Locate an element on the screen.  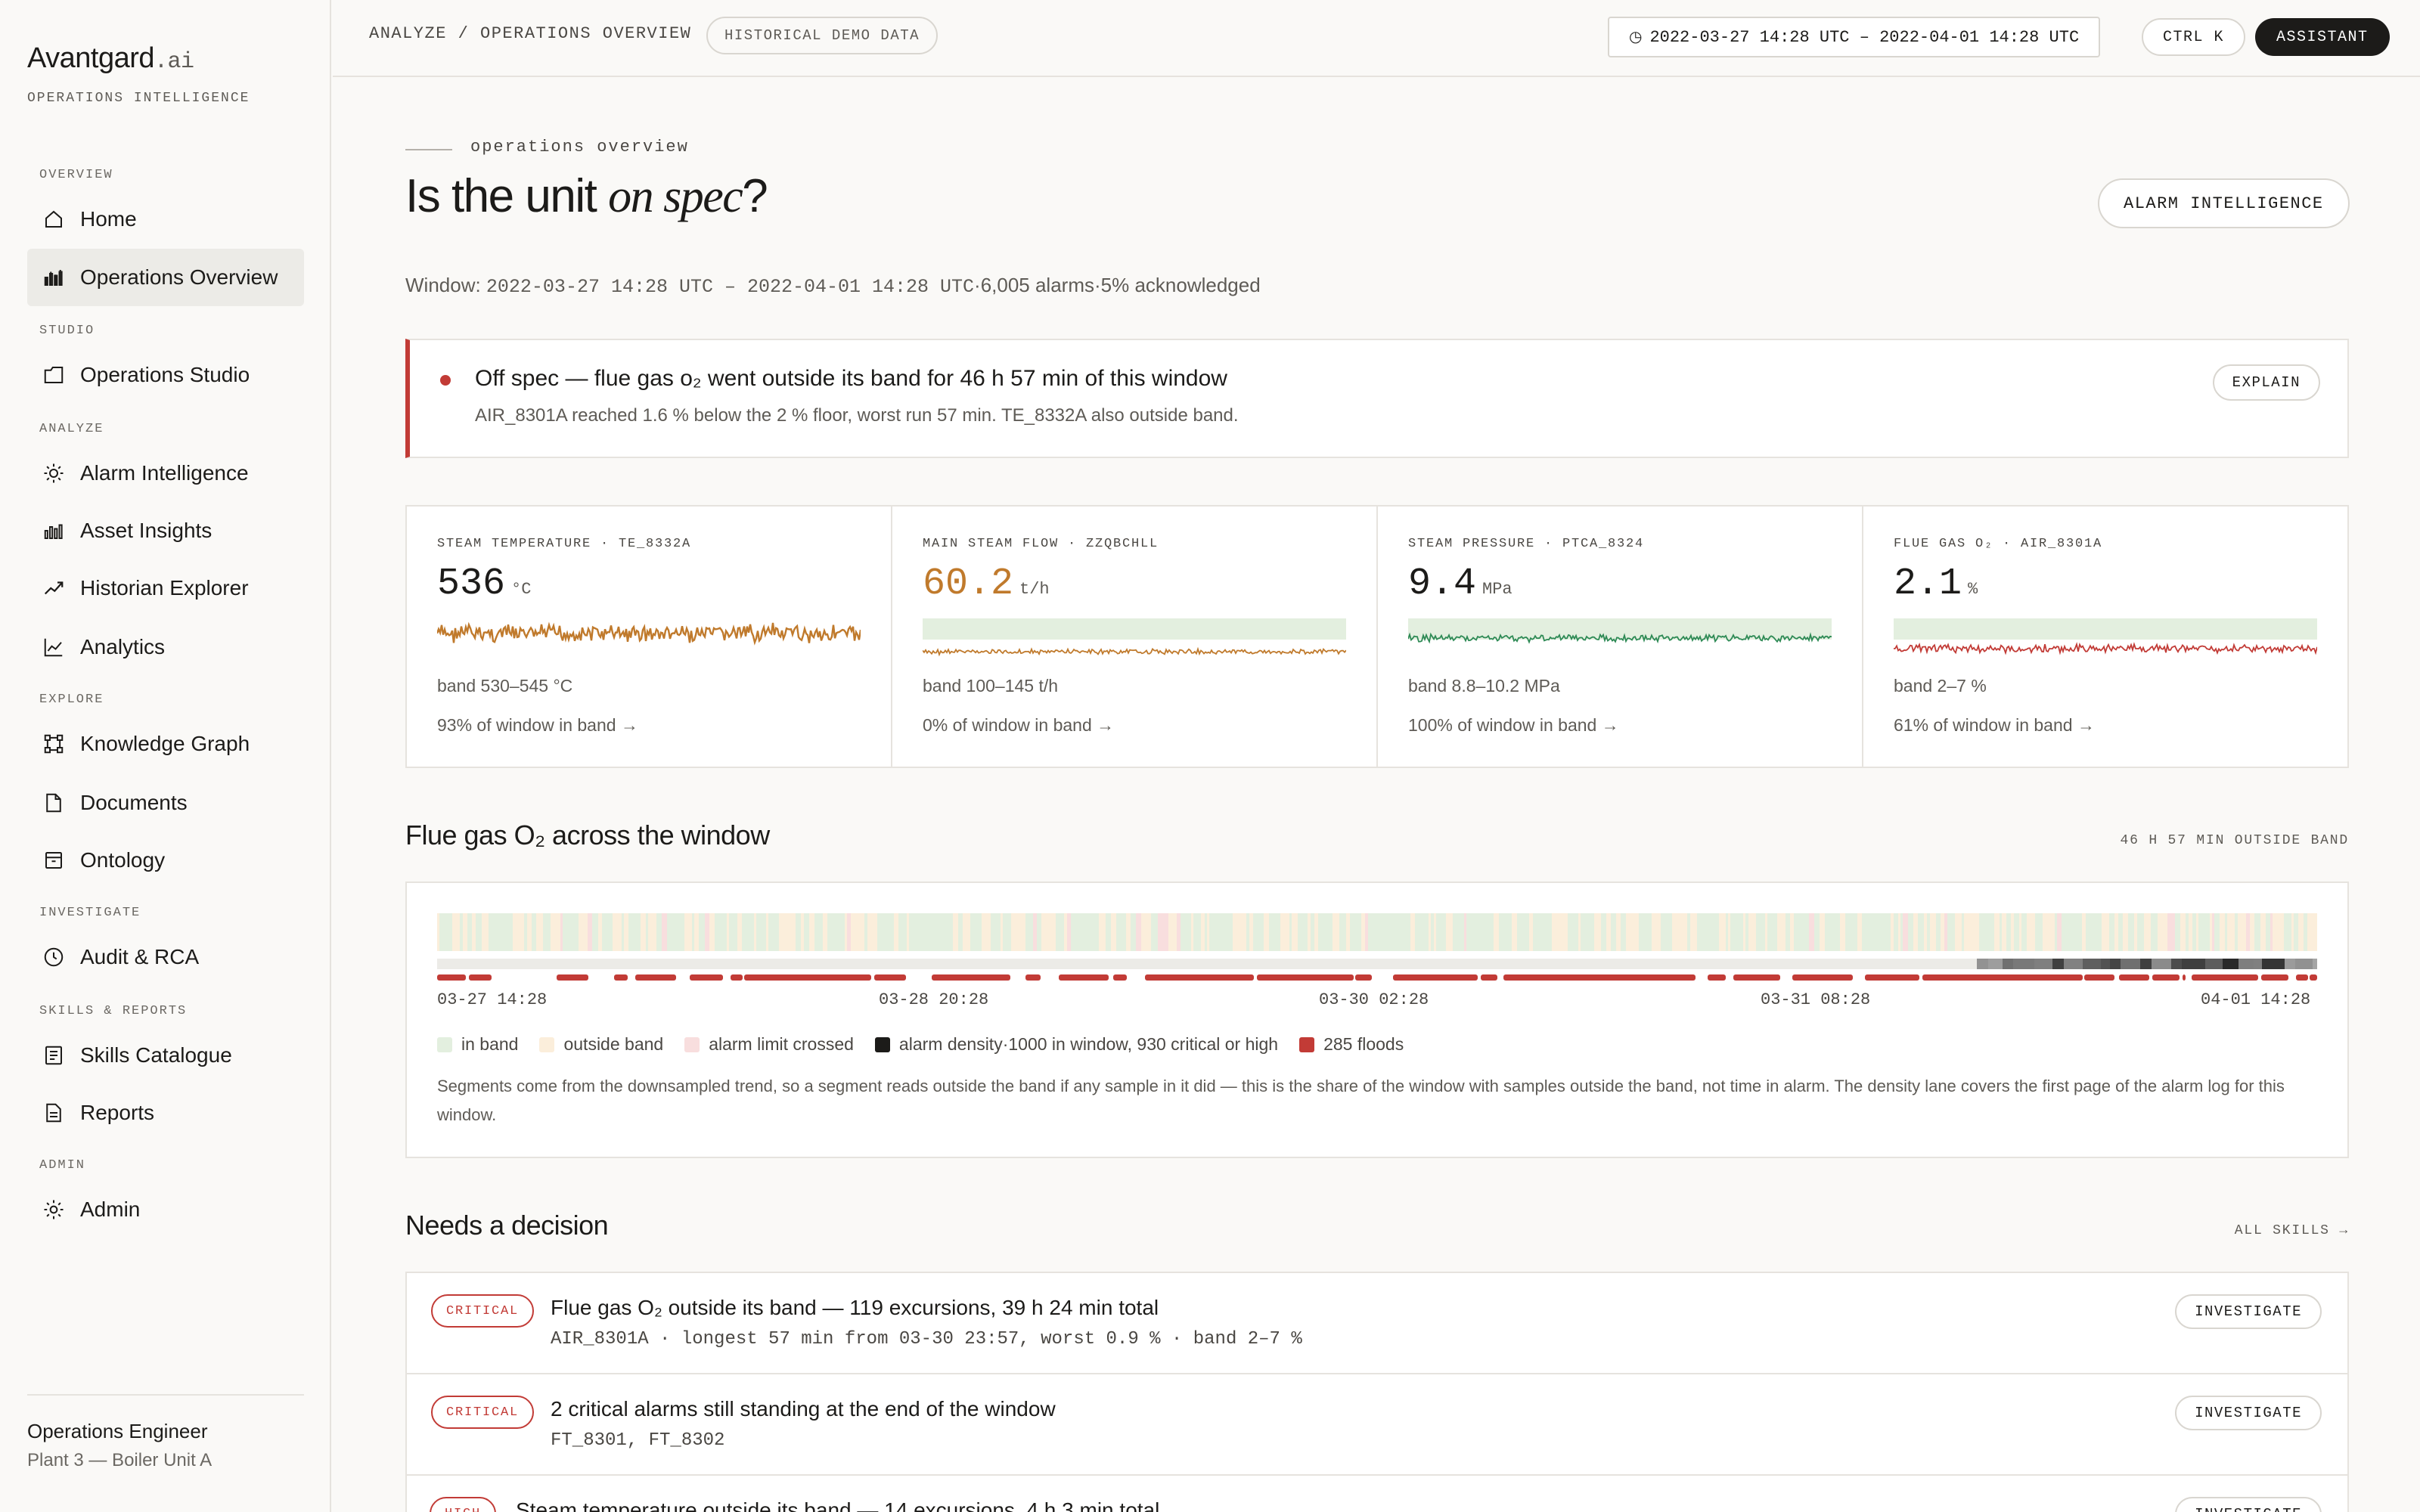
alarm-intelligence-button: ALARM INTELLIGENCE is located at coordinates (2224, 203).